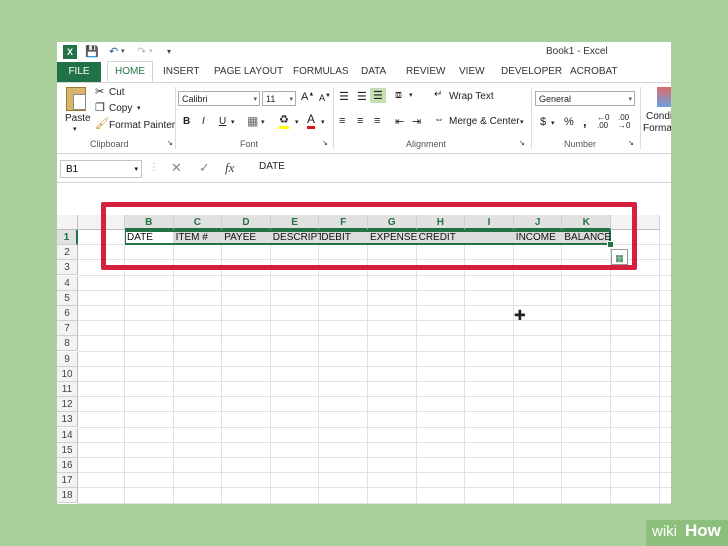 The width and height of the screenshot is (728, 546). What do you see at coordinates (67, 405) in the screenshot?
I see `row-header-12: 12` at bounding box center [67, 405].